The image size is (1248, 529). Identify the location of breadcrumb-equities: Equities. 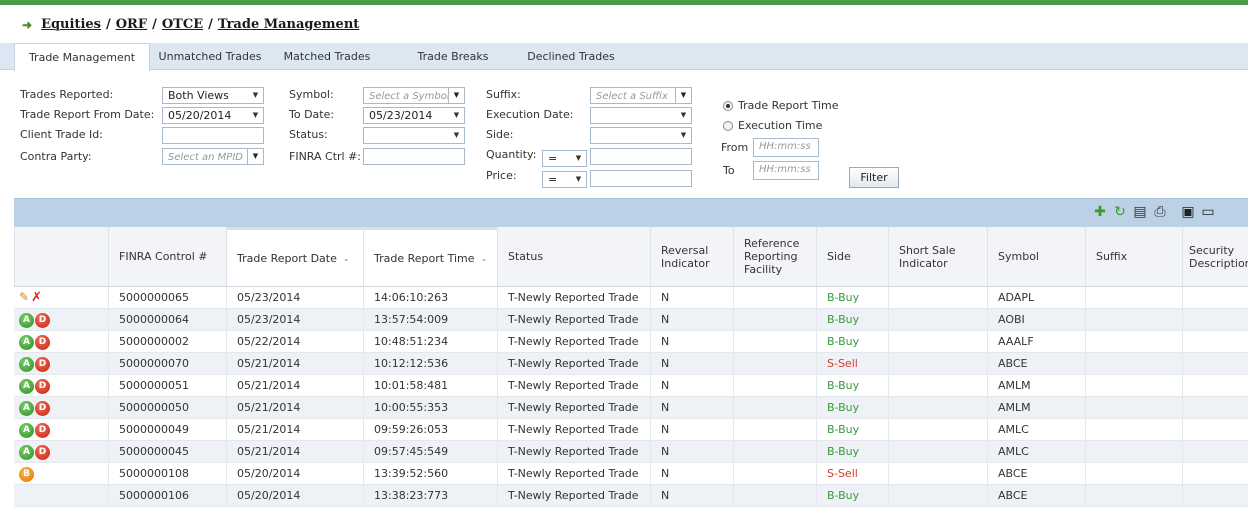
(71, 24).